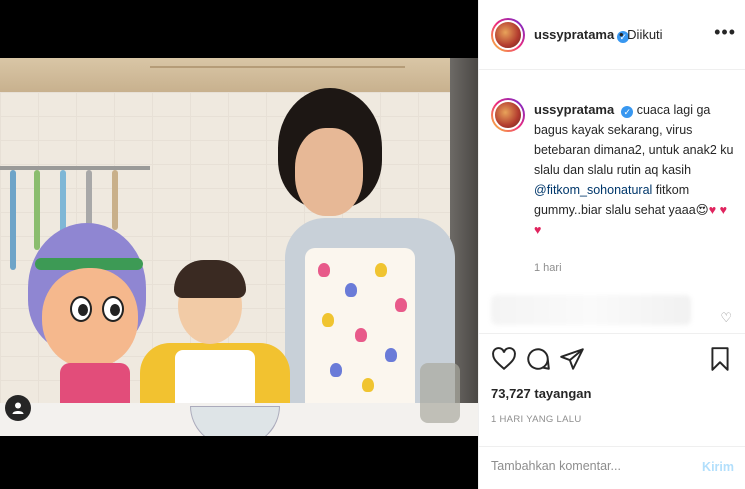 Image resolution: width=745 pixels, height=489 pixels. What do you see at coordinates (536, 419) in the screenshot?
I see `post-timestamp: 1 HARI YANG LALU` at bounding box center [536, 419].